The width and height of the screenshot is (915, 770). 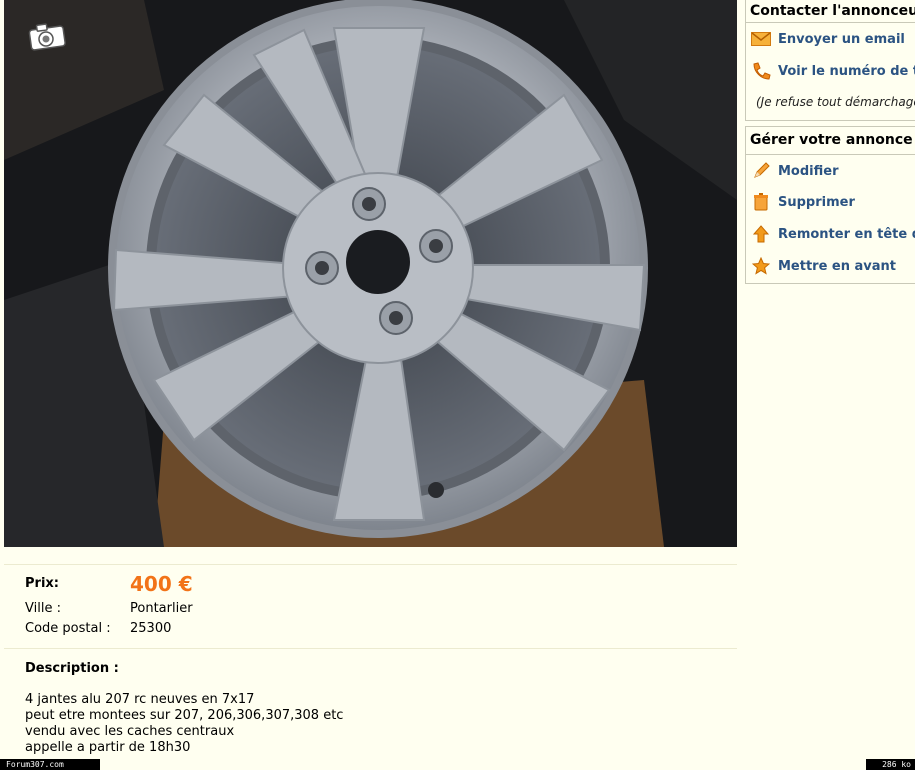 What do you see at coordinates (761, 39) in the screenshot?
I see `envelope-icon` at bounding box center [761, 39].